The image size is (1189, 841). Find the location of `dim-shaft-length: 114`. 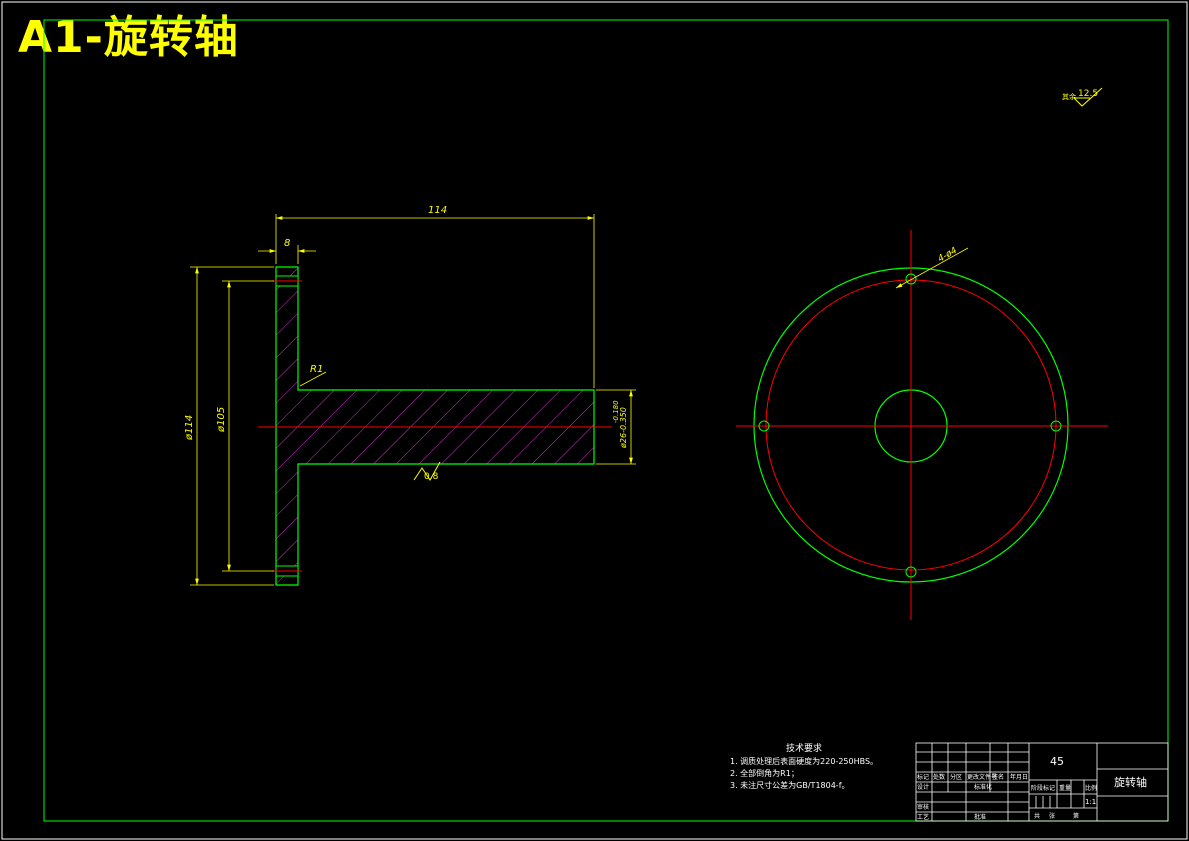

dim-shaft-length: 114 is located at coordinates (437, 210).